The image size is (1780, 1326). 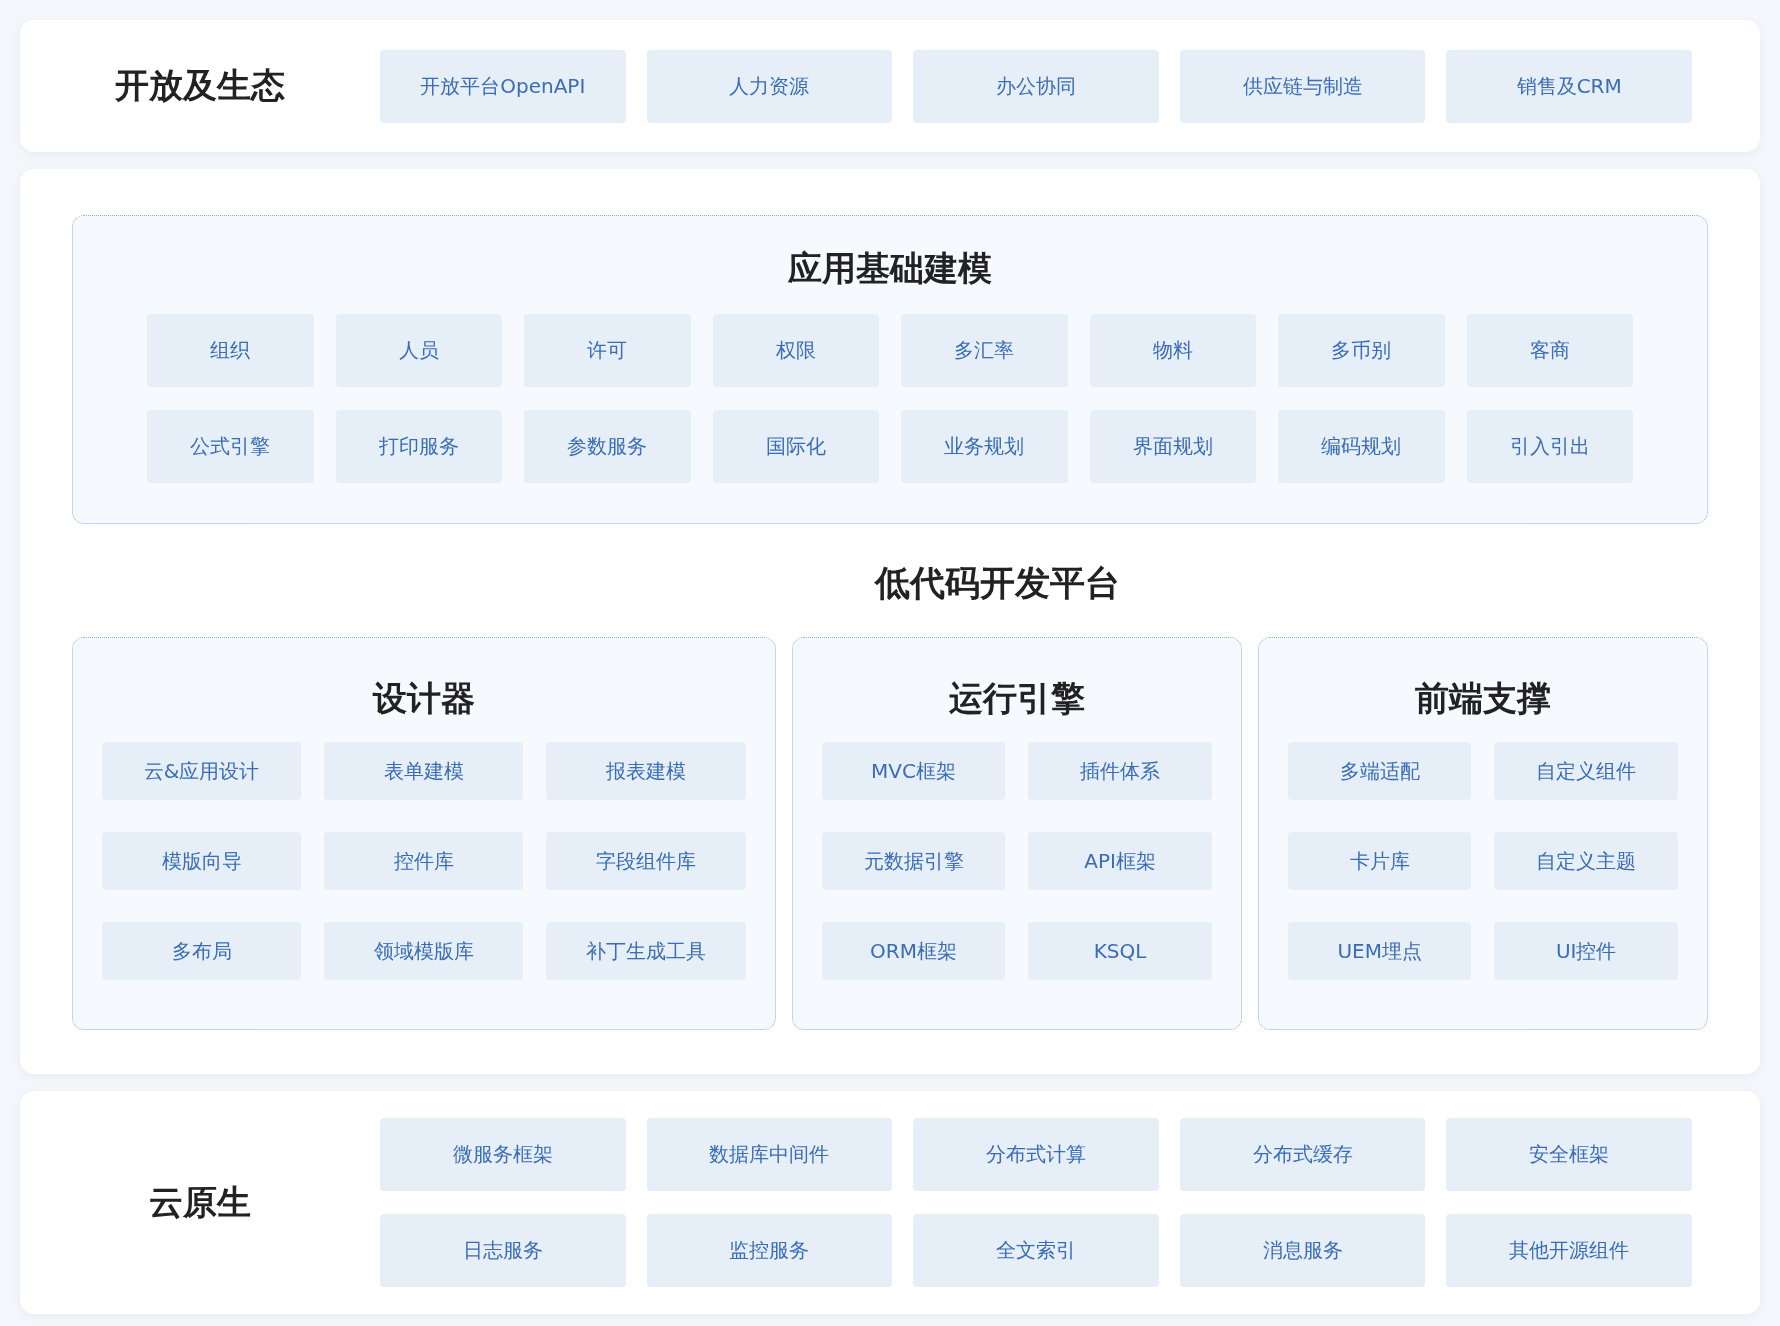 I want to click on module-tile: 模版向导, so click(x=202, y=861).